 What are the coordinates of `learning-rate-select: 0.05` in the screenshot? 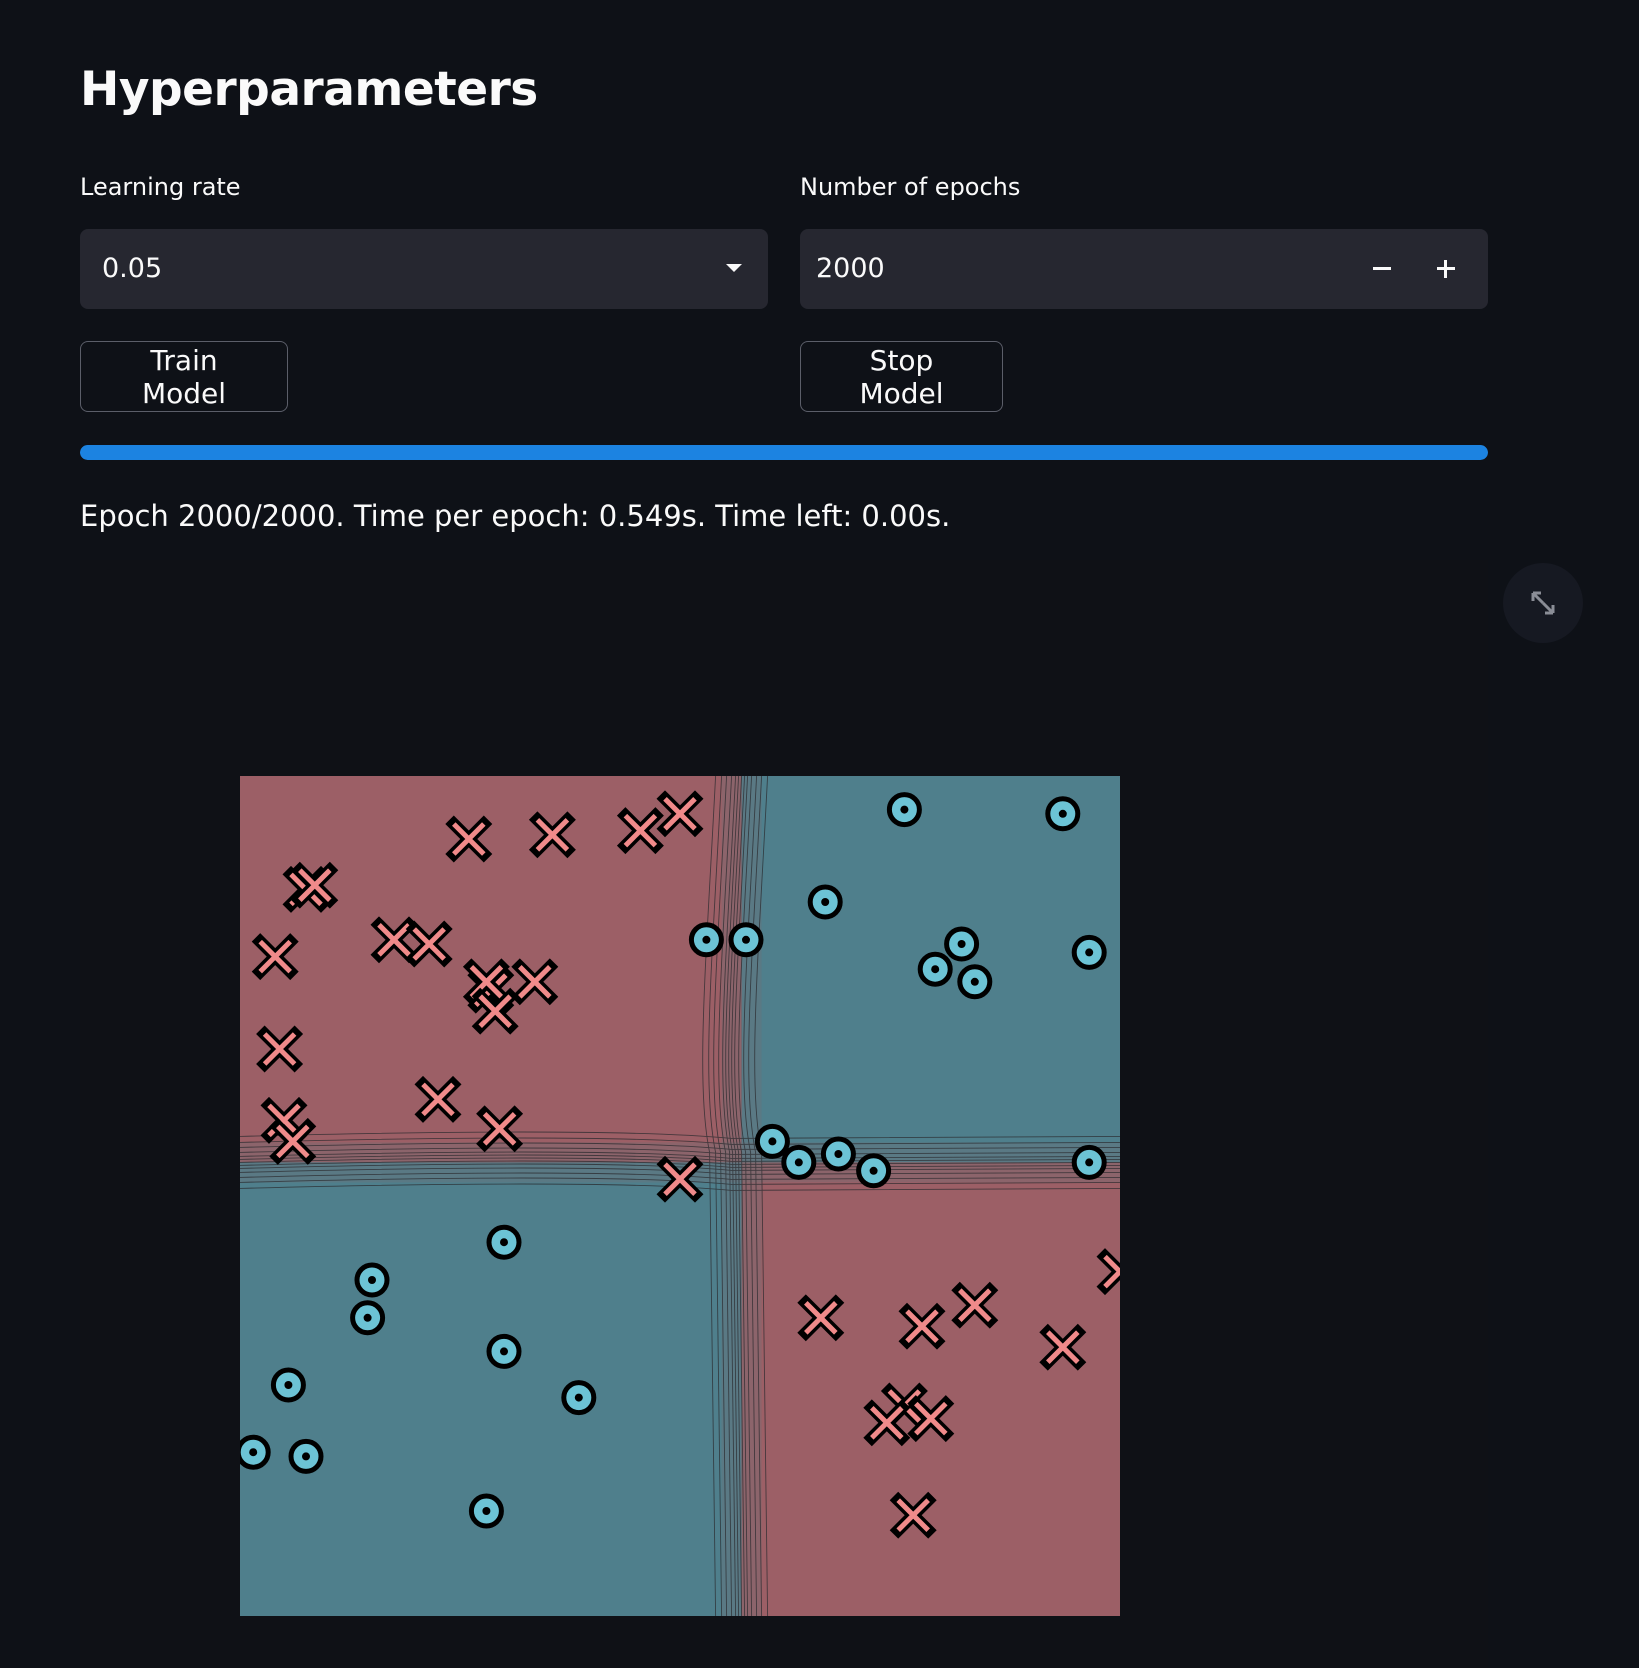 It's located at (424, 269).